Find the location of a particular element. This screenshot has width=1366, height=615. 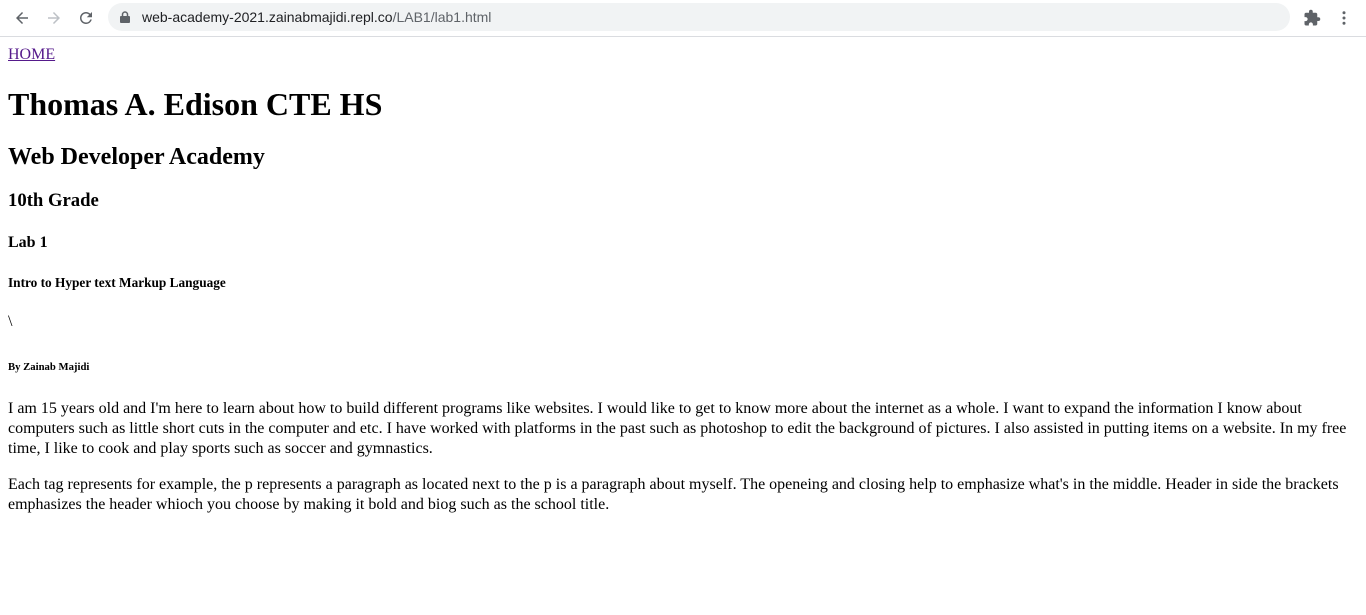

academy-heading: Web Developer Academy is located at coordinates (136, 157).